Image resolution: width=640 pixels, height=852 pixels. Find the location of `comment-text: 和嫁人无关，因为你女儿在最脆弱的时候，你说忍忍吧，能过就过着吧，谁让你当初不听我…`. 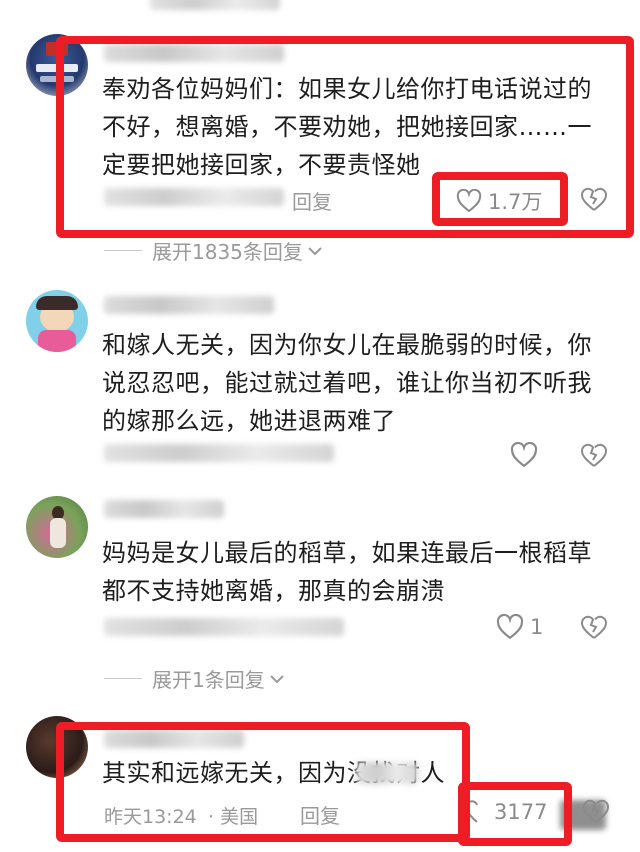

comment-text: 和嫁人无关，因为你女儿在最脆弱的时候，你说忍忍吧，能过就过着吧，谁让你当初不听我… is located at coordinates (347, 383).